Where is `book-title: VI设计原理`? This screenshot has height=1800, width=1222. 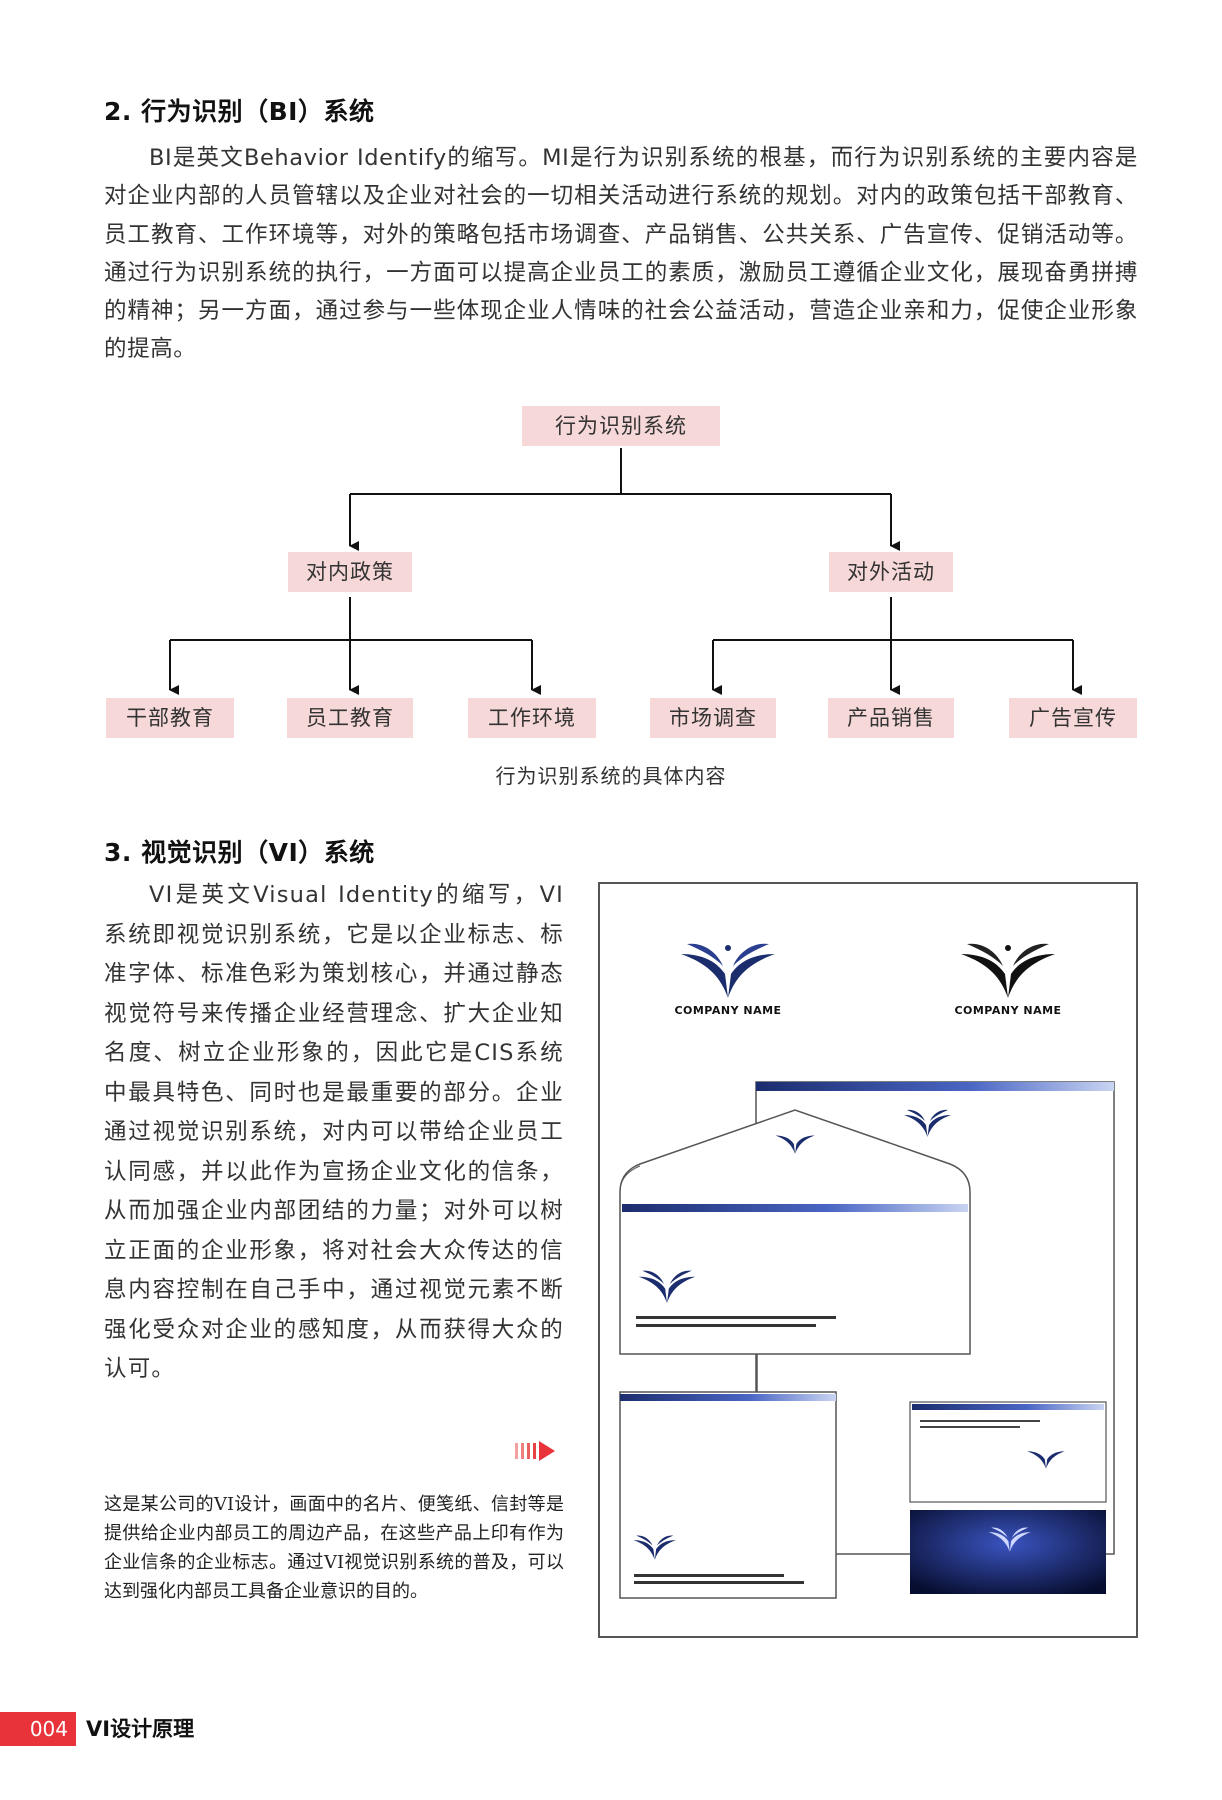 book-title: VI设计原理 is located at coordinates (140, 1729).